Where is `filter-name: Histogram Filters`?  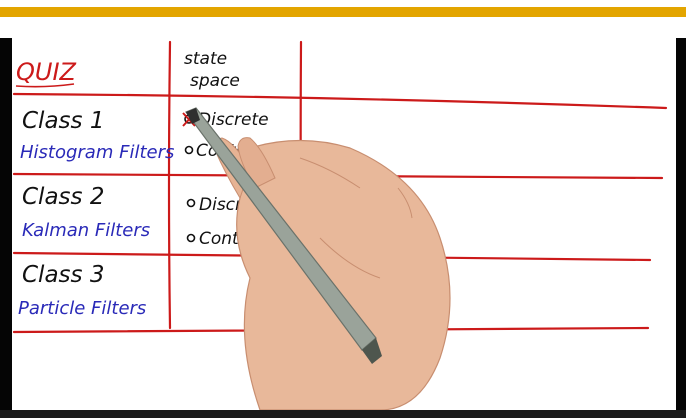 filter-name: Histogram Filters is located at coordinates (97, 152).